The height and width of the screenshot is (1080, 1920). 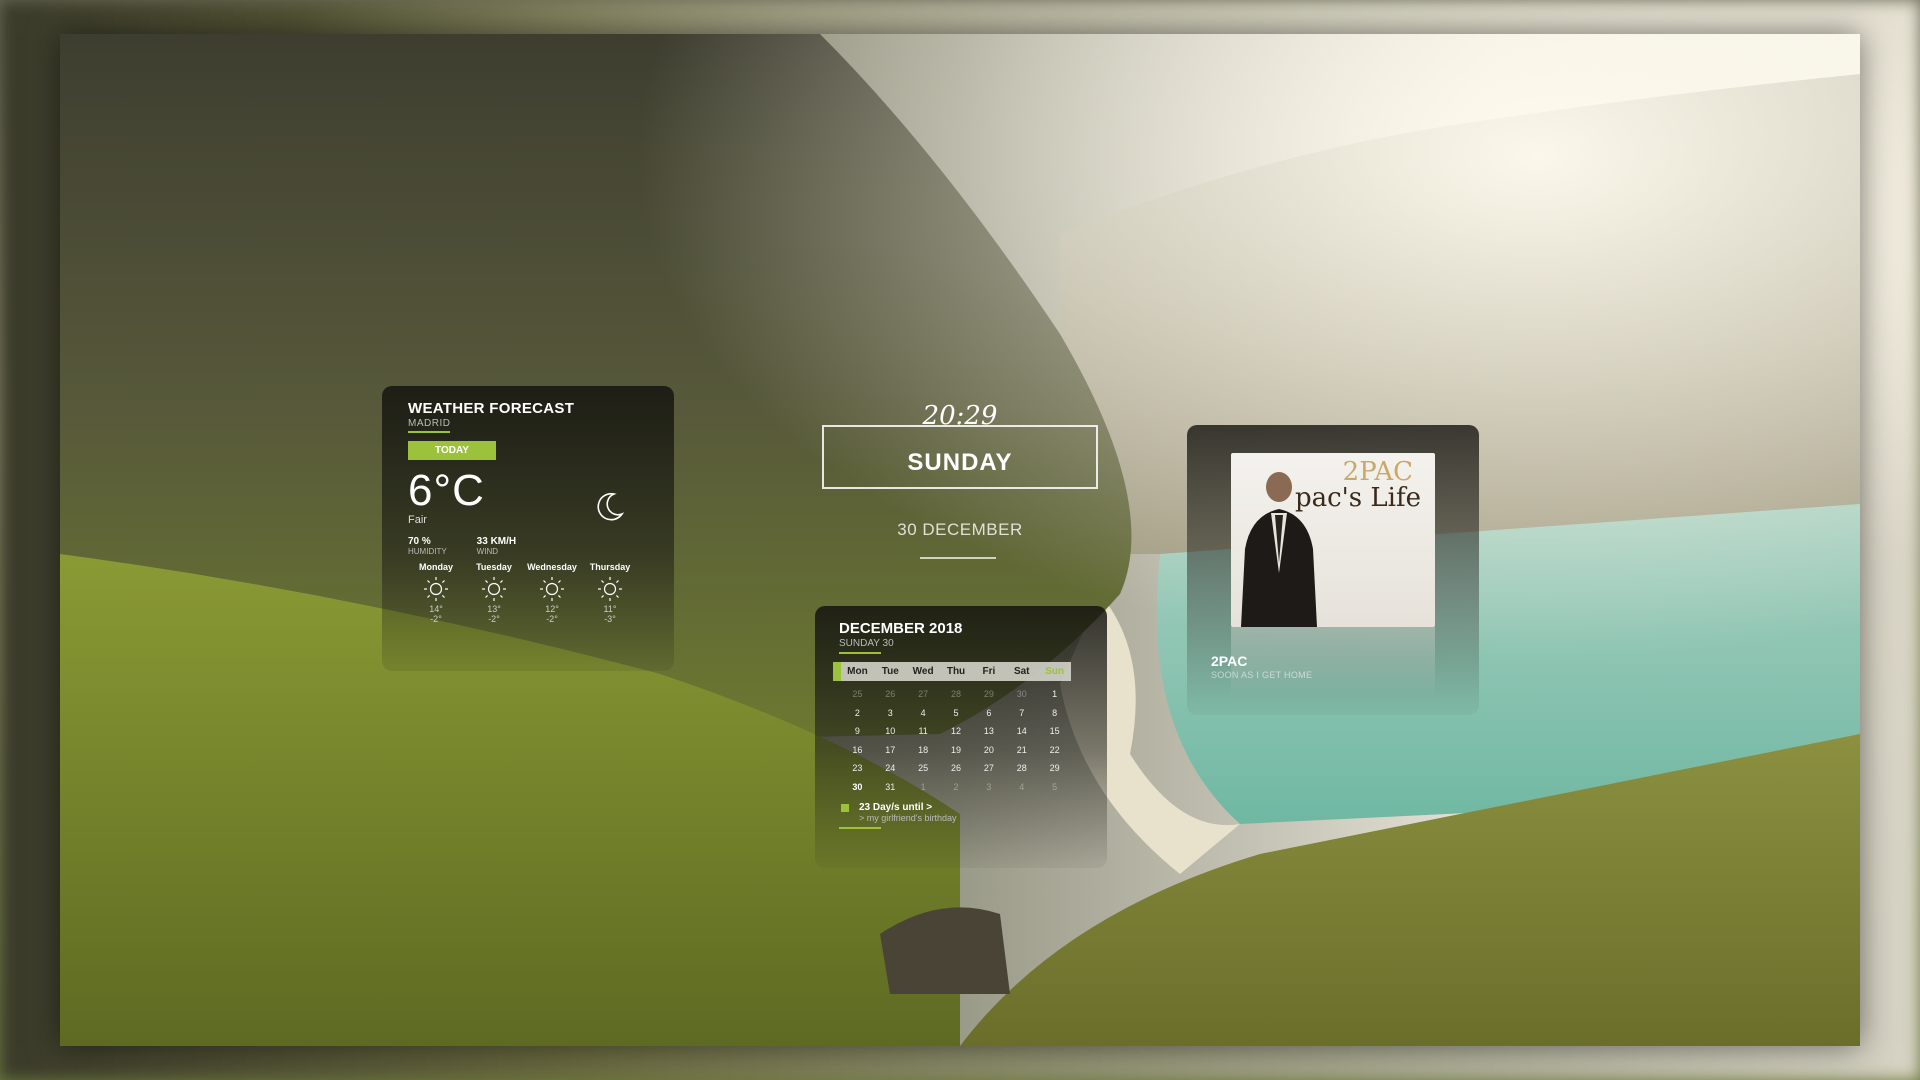 I want to click on calendar-day: 16, so click(x=857, y=750).